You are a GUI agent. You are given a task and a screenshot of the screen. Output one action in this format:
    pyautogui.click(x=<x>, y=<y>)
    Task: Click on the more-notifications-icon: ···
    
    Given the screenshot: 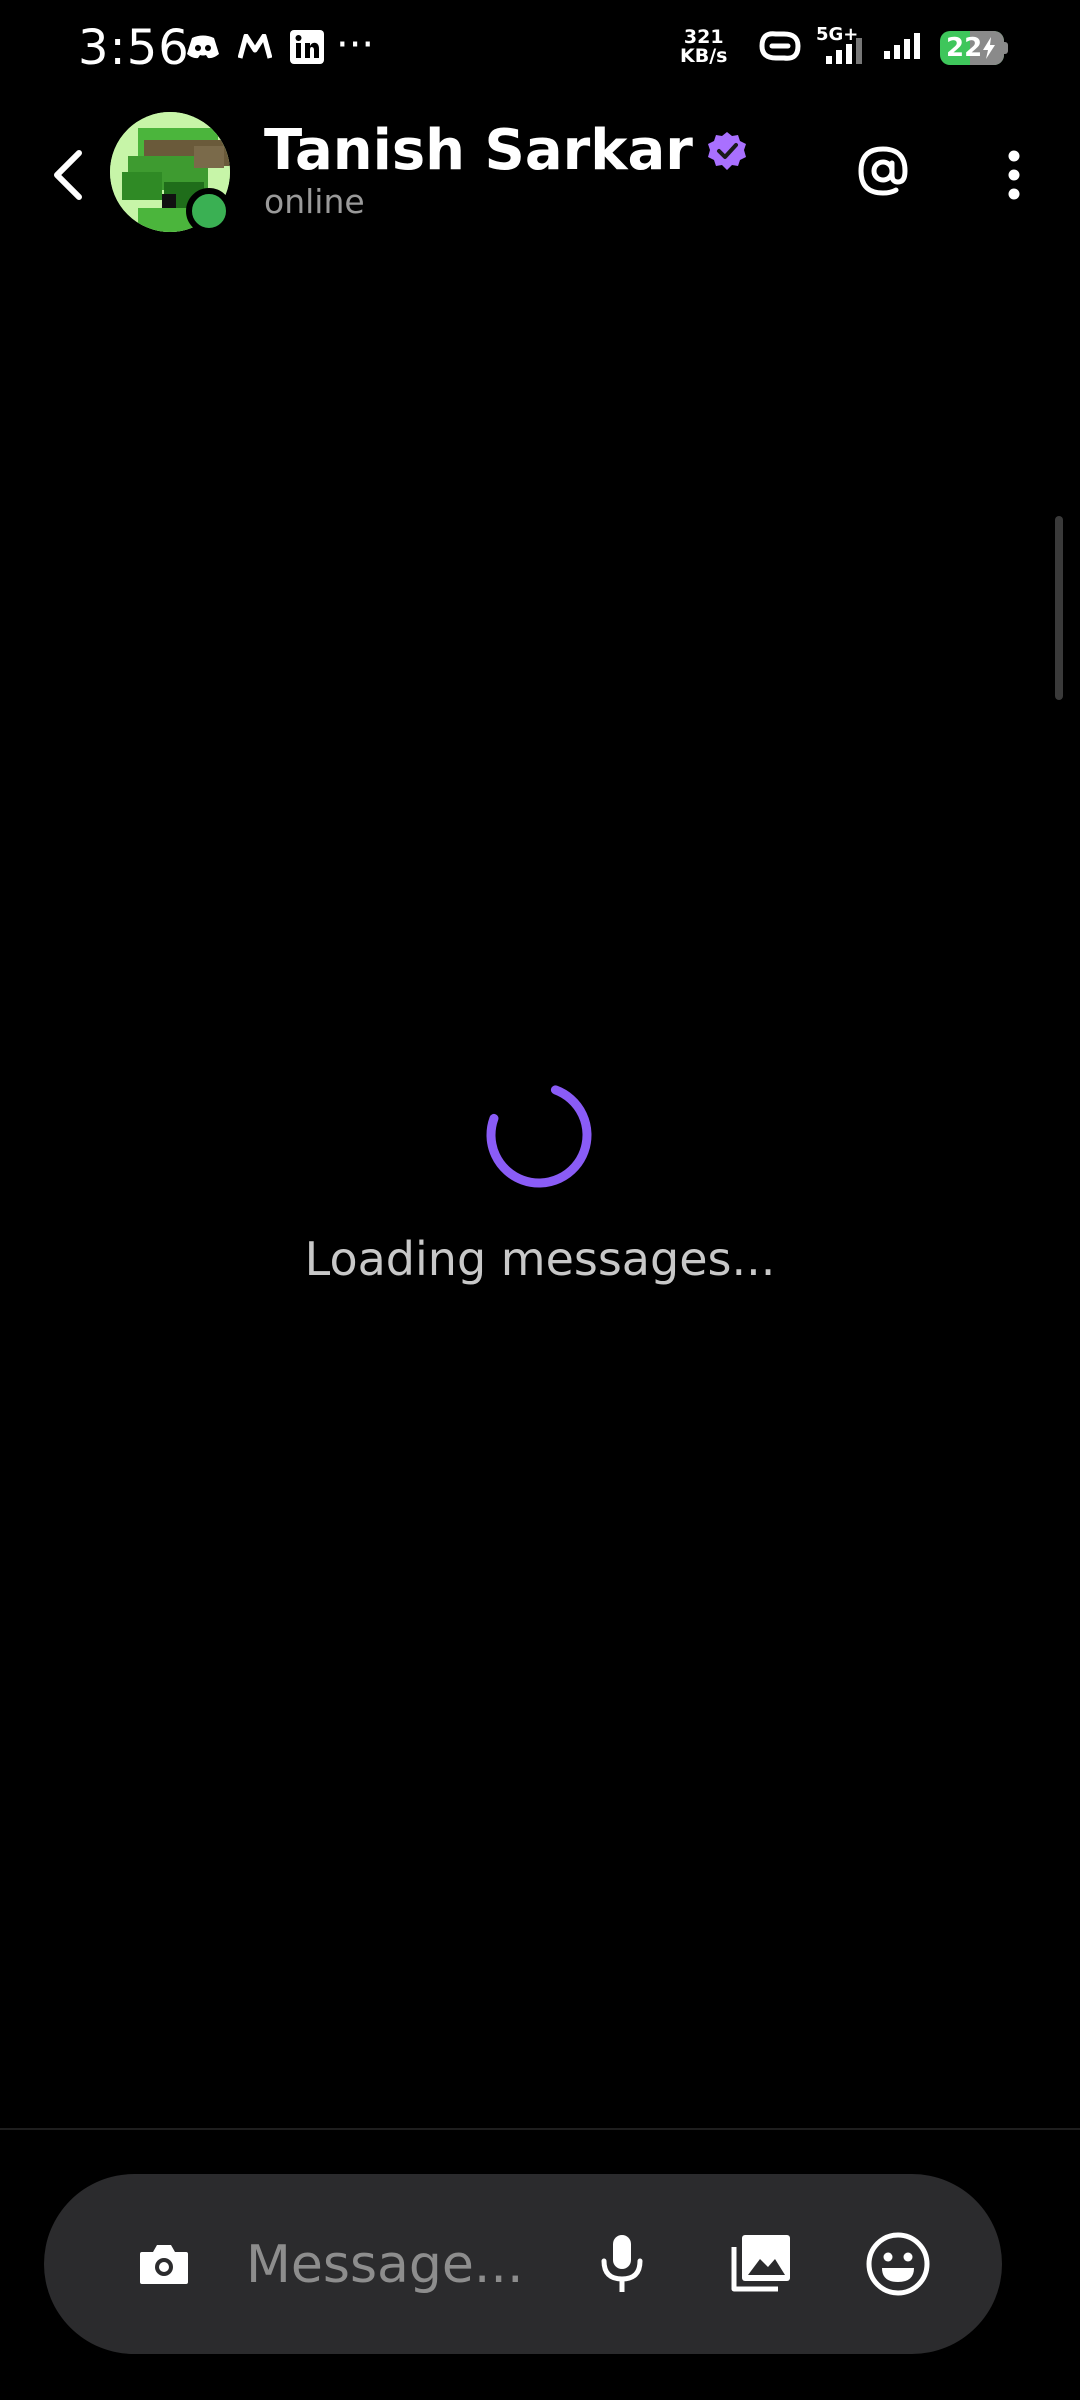 What is the action you would take?
    pyautogui.click(x=355, y=45)
    